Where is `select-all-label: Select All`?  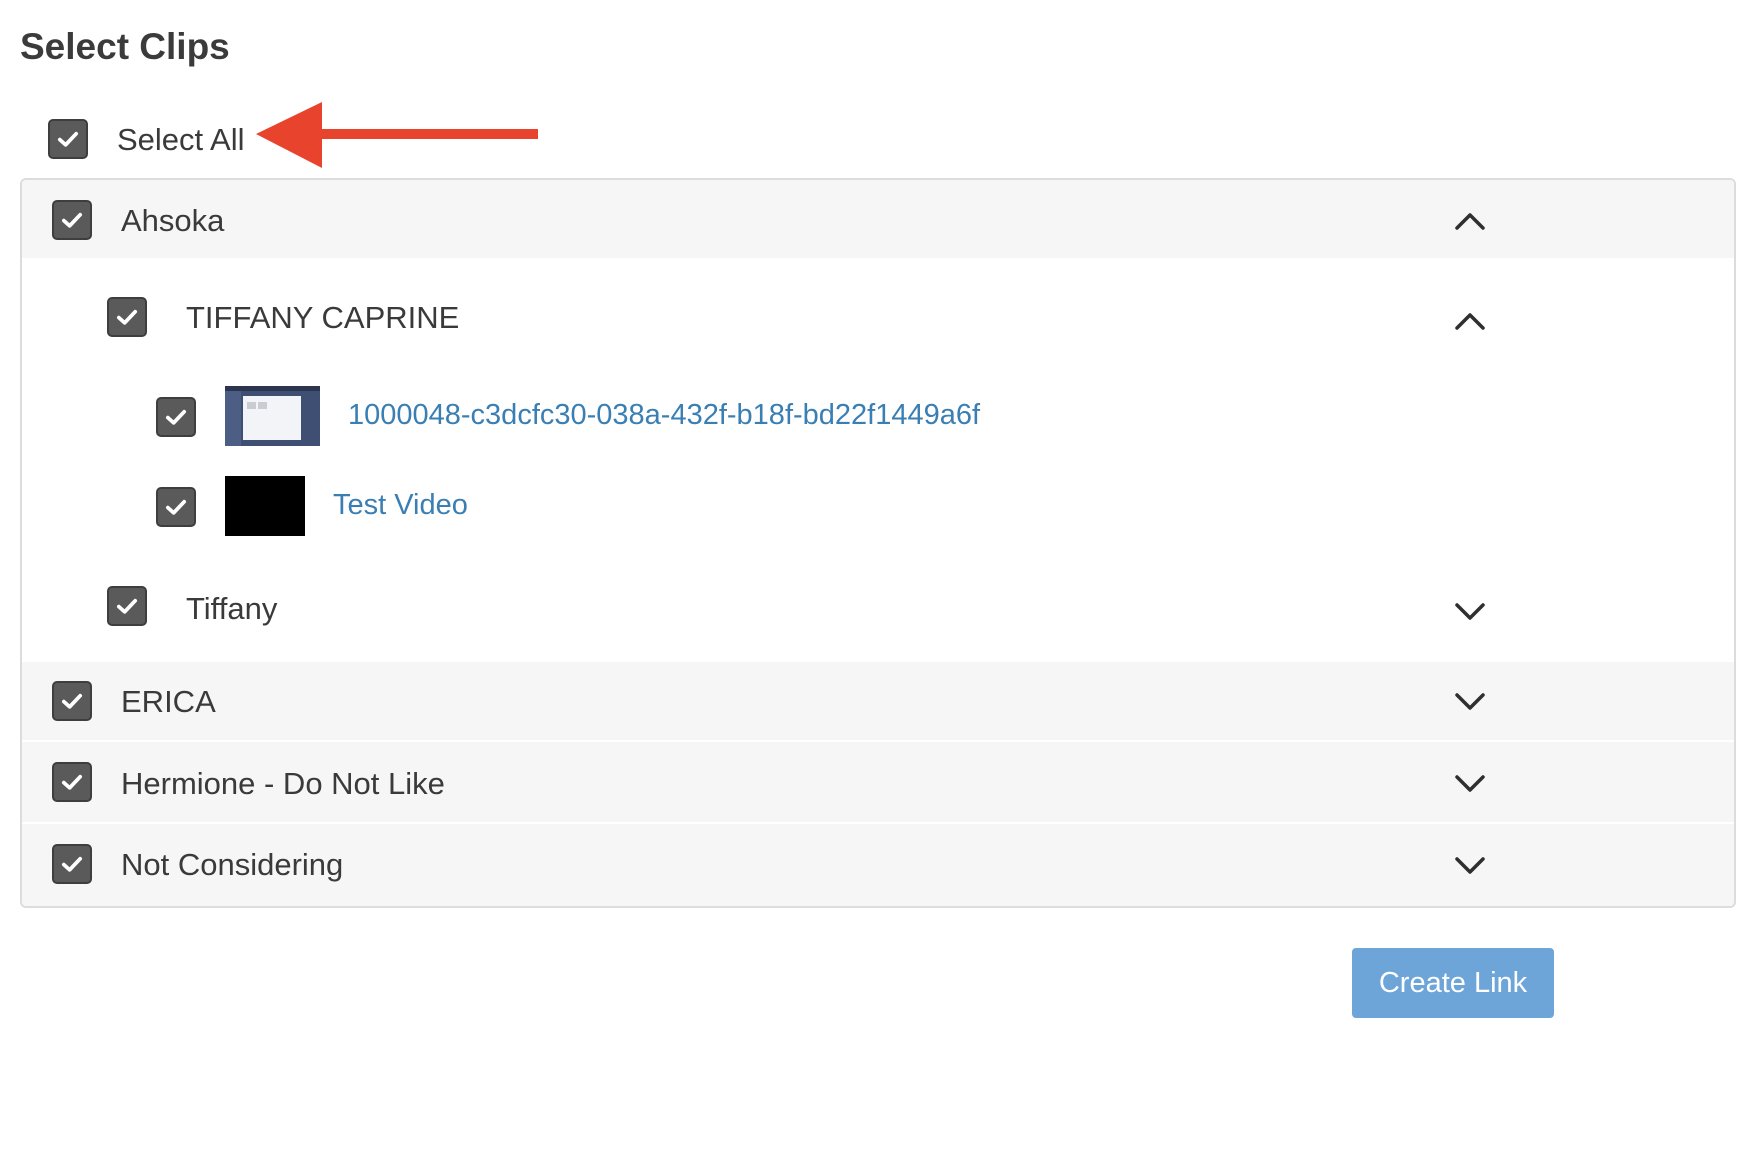
select-all-label: Select All is located at coordinates (181, 139).